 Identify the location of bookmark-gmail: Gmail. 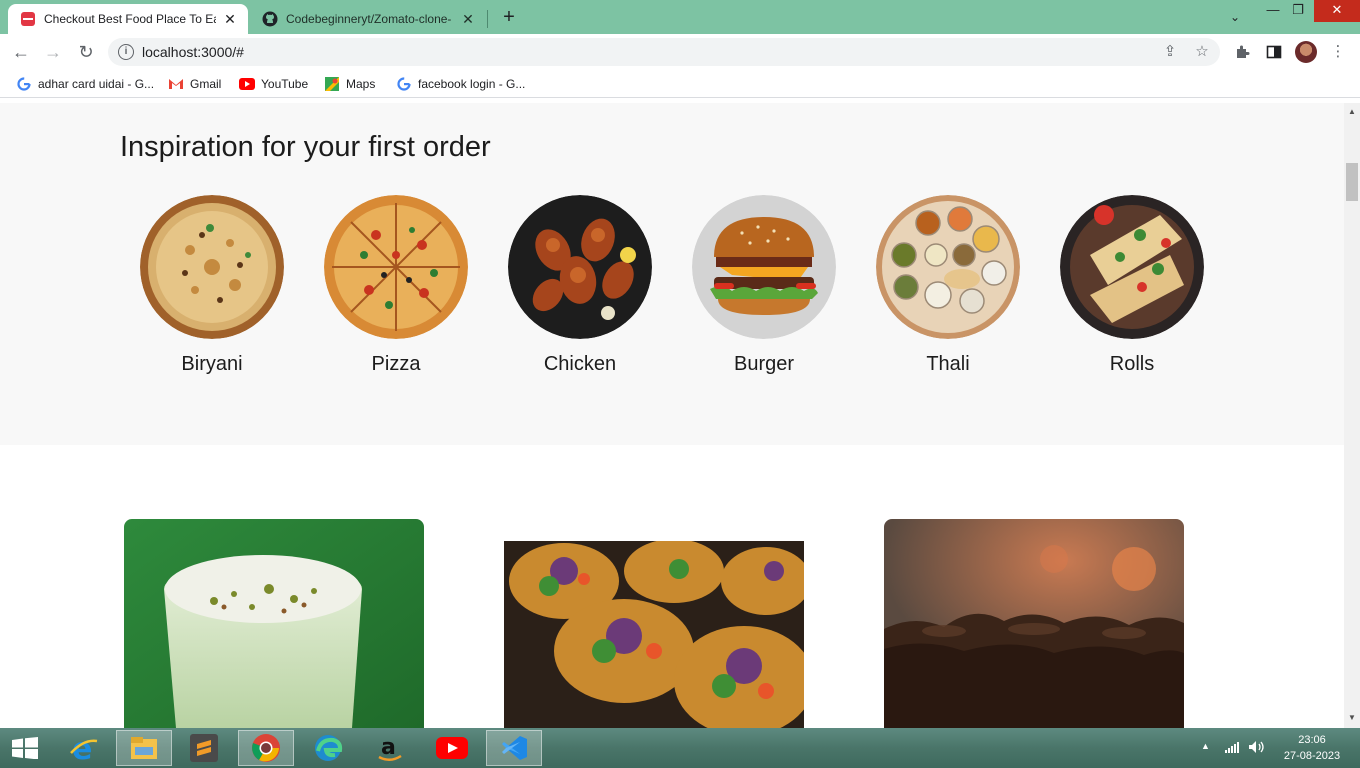
(194, 84).